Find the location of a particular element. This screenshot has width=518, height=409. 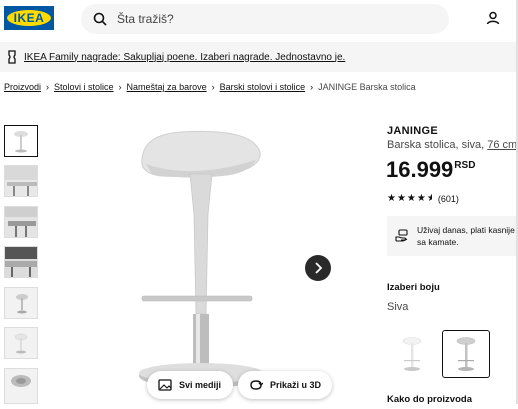

product-price: 16.999 RSD is located at coordinates (430, 170).